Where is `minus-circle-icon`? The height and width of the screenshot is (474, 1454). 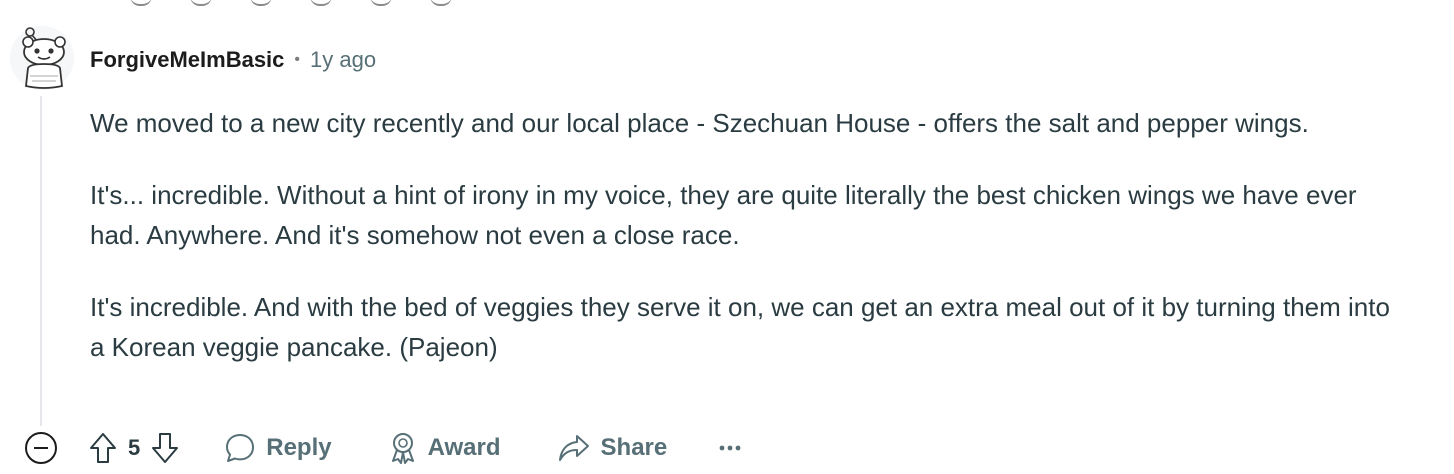 minus-circle-icon is located at coordinates (41, 448).